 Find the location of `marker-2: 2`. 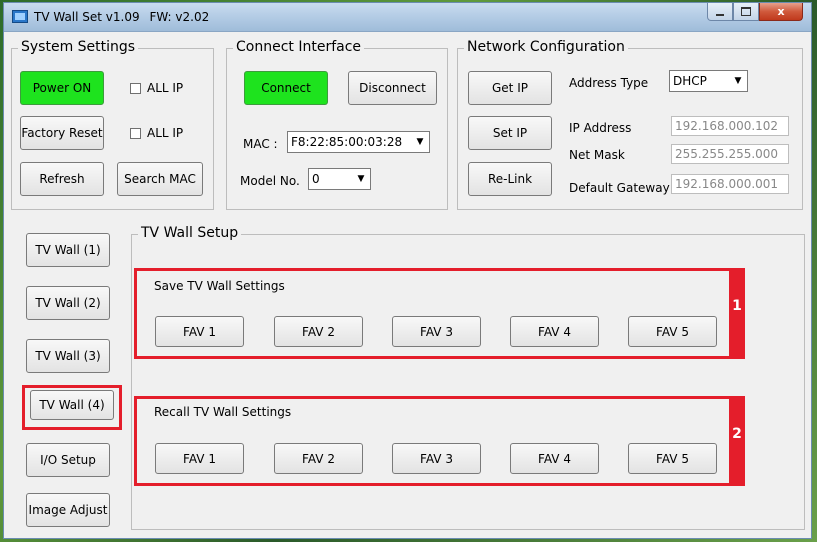

marker-2: 2 is located at coordinates (737, 441).